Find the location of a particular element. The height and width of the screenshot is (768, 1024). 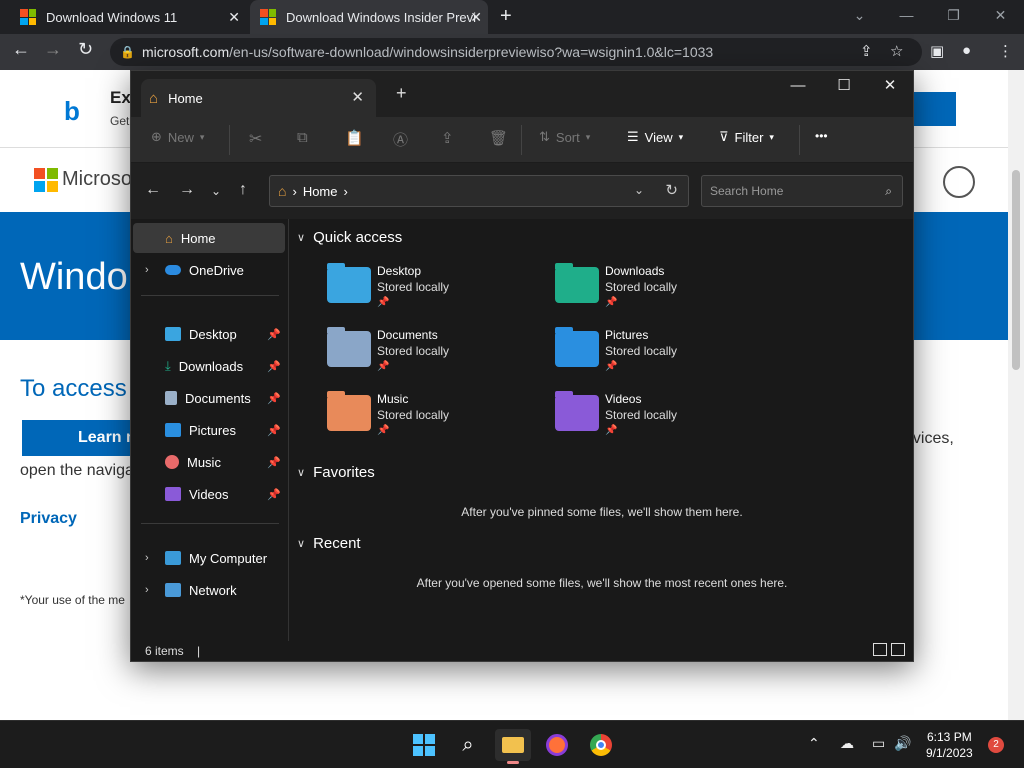

quick-access-item: Downloads Stored locally 📌 is located at coordinates (655, 291).